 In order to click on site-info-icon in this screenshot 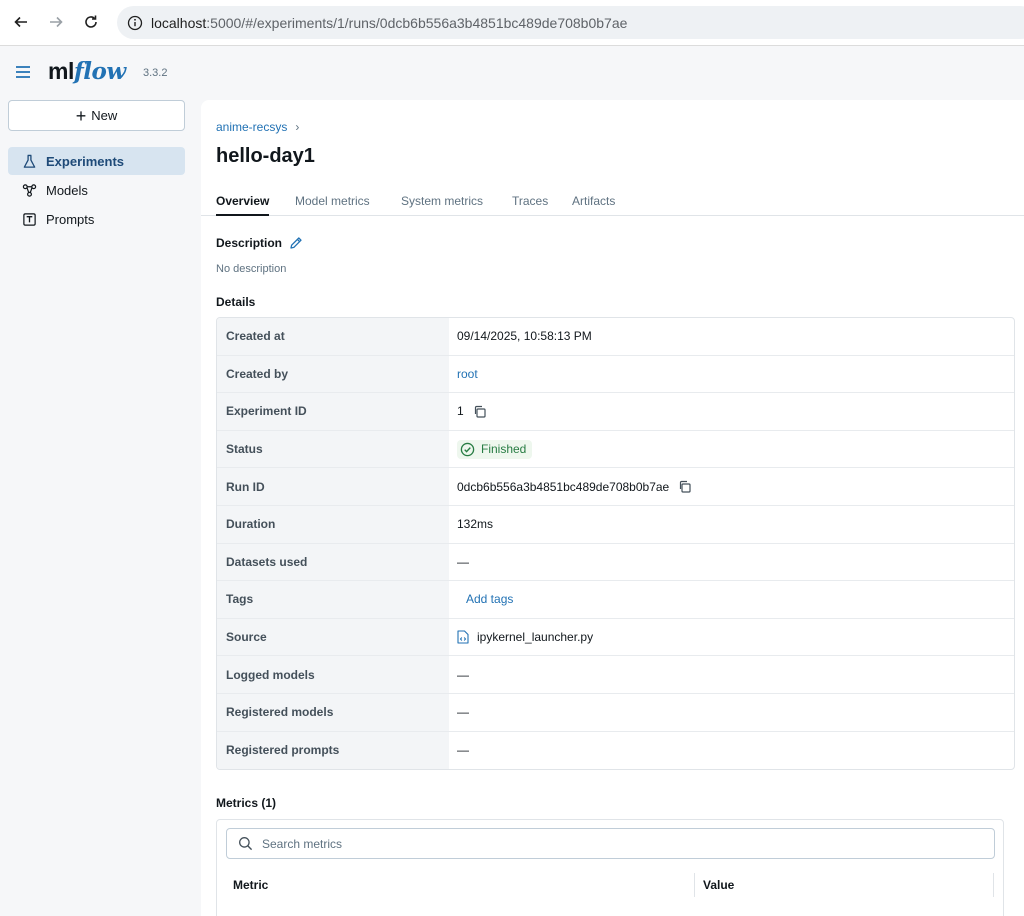, I will do `click(135, 23)`.